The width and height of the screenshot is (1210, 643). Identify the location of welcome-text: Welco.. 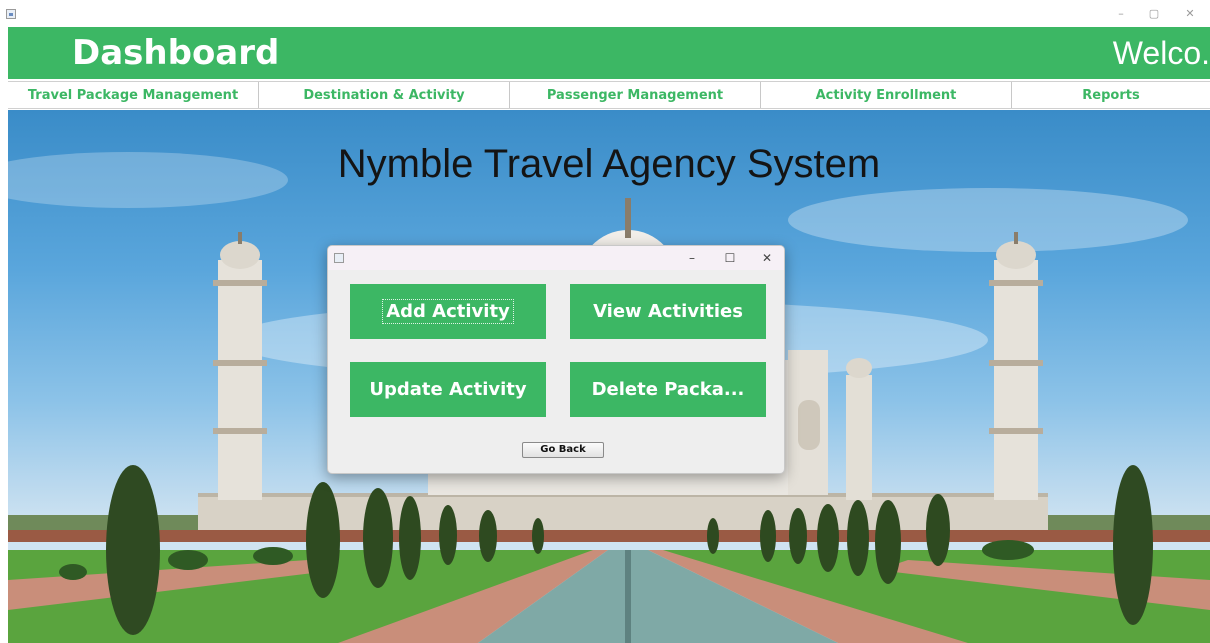
(1161, 53).